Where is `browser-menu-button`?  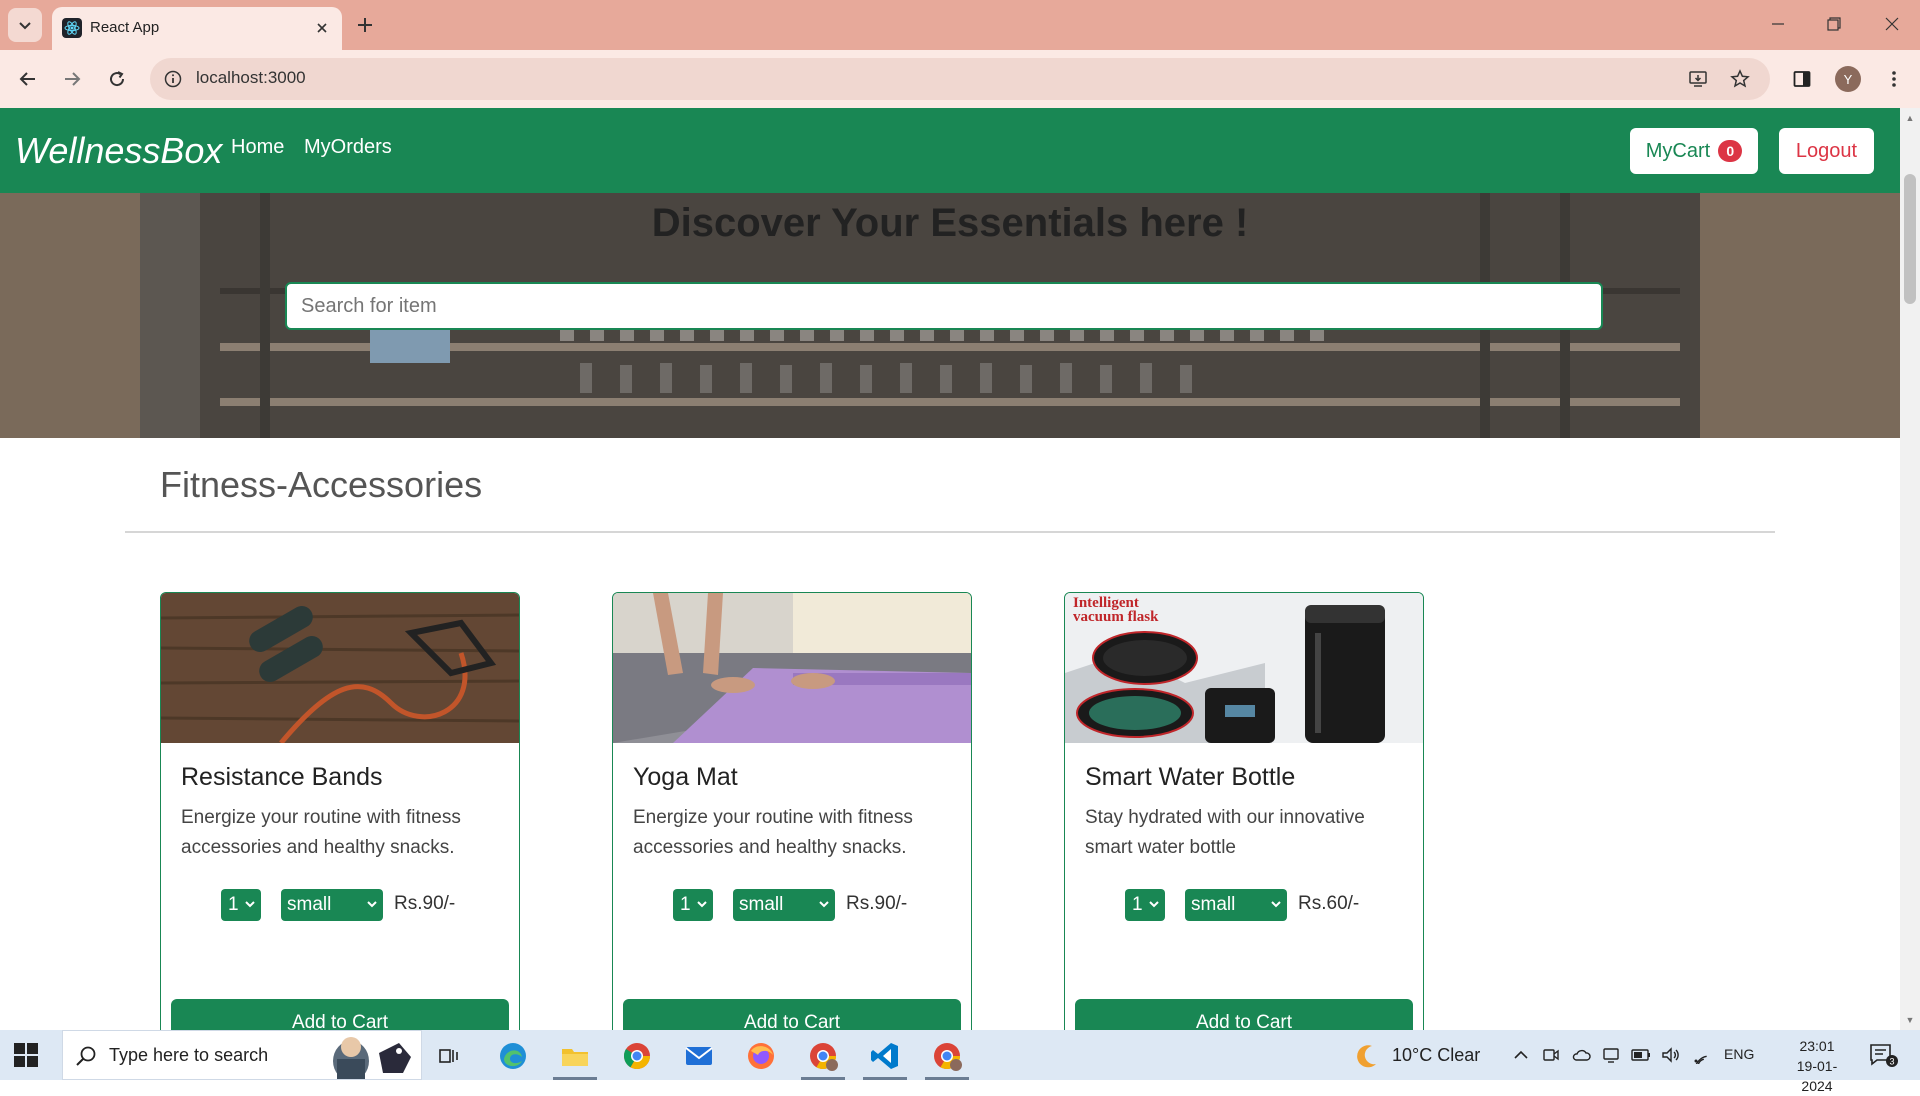
browser-menu-button is located at coordinates (1894, 79).